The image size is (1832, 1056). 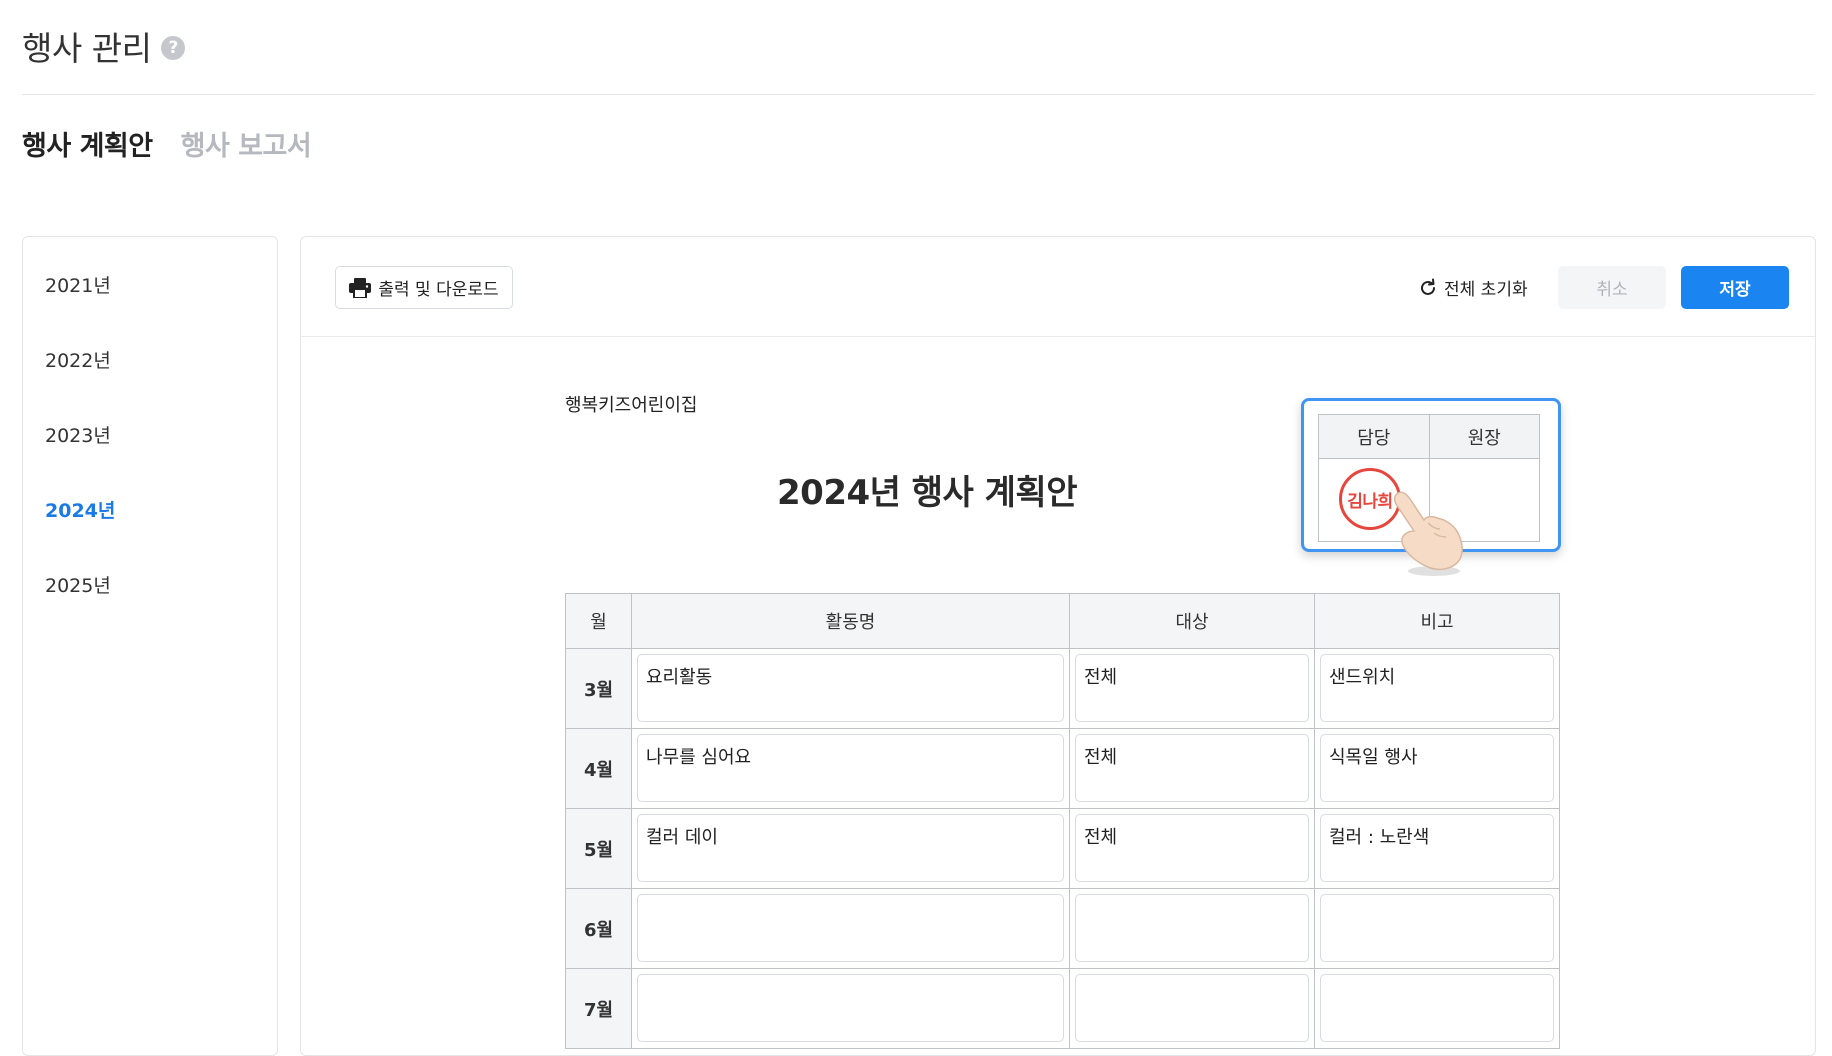 I want to click on note-input: 식목일 행사, so click(x=1437, y=768).